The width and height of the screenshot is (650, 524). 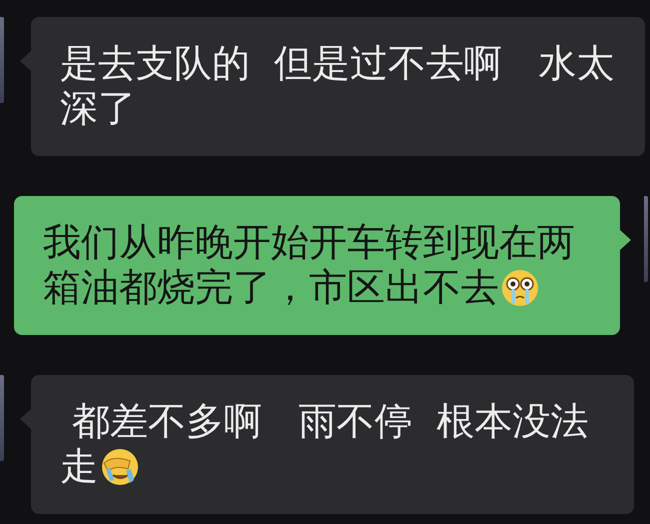 I want to click on message-text: 我们从昨晚开始开车转到现在两, so click(x=309, y=242).